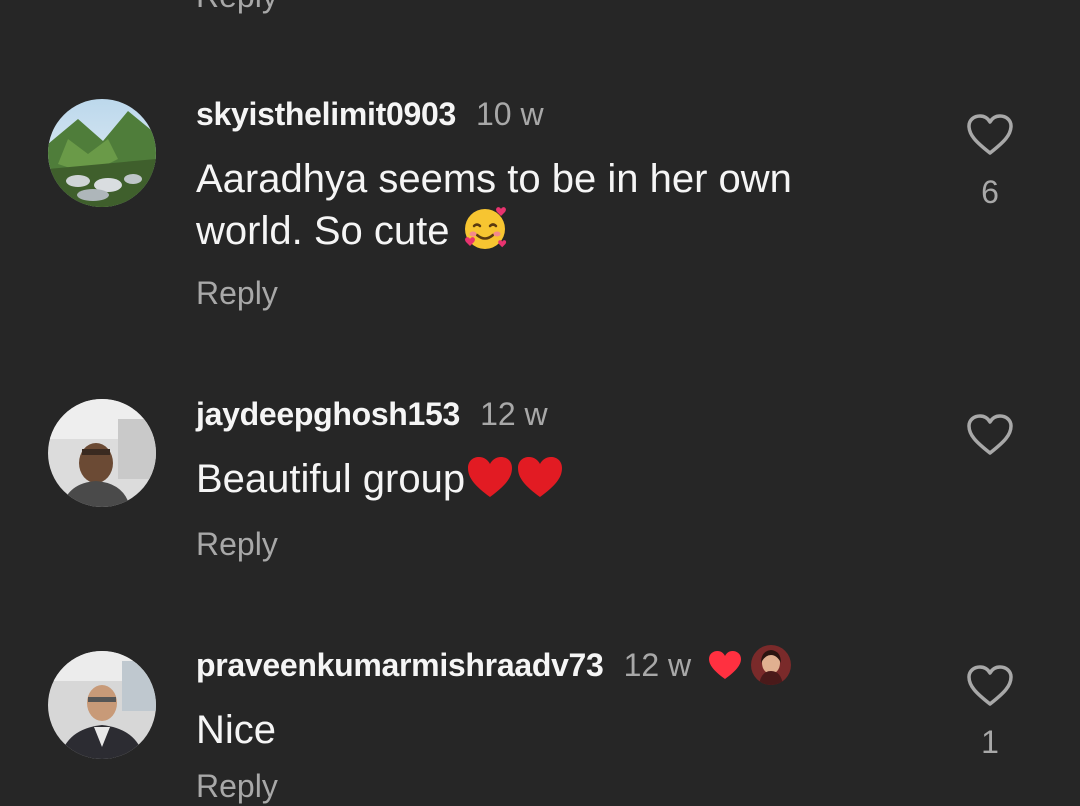 This screenshot has width=1080, height=806. I want to click on comment-meta: jaydeepghosh153 12 w, so click(372, 414).